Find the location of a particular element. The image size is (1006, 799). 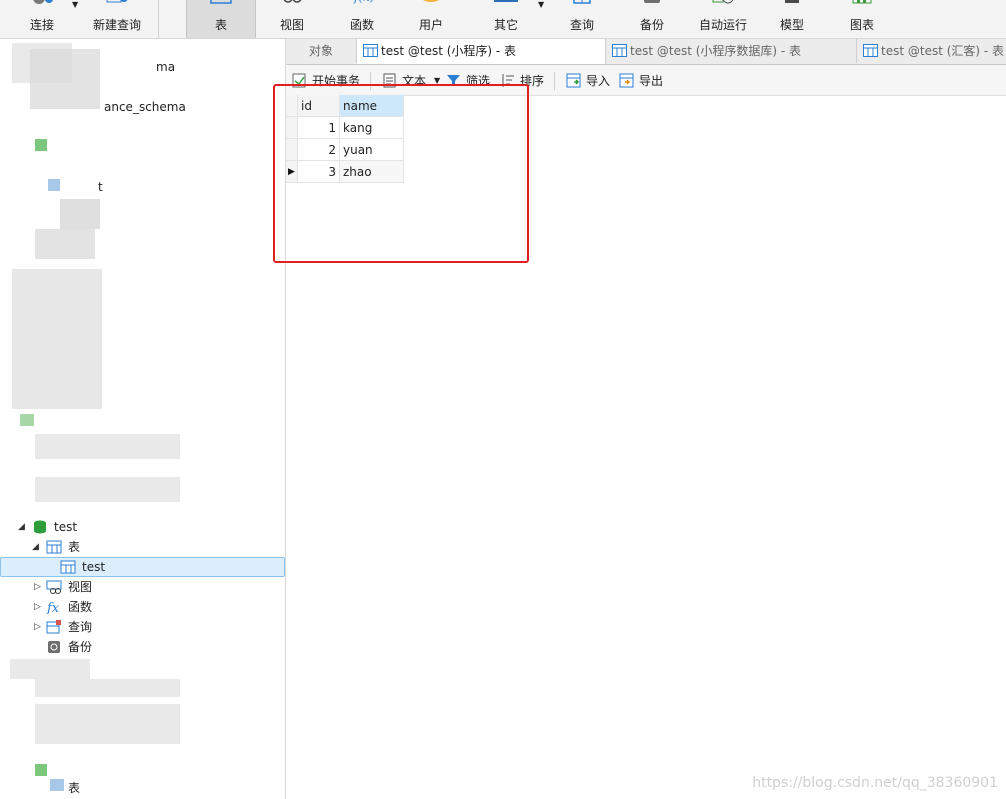

tree-tables-group: ◢ 表 is located at coordinates (142, 547).